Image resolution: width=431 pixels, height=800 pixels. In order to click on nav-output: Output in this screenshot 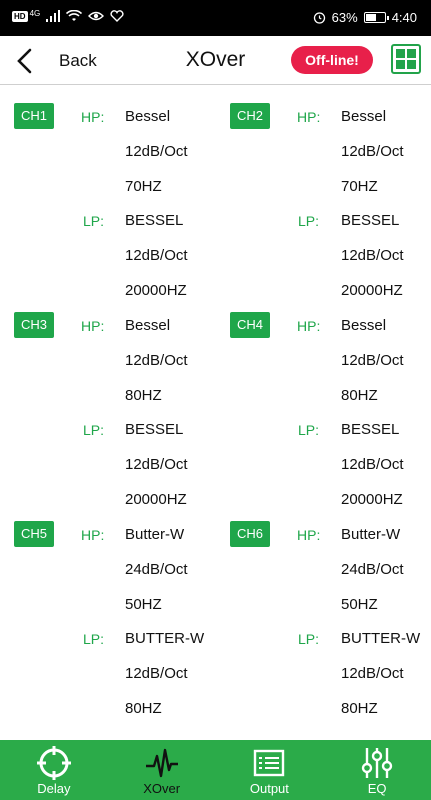, I will do `click(270, 770)`.